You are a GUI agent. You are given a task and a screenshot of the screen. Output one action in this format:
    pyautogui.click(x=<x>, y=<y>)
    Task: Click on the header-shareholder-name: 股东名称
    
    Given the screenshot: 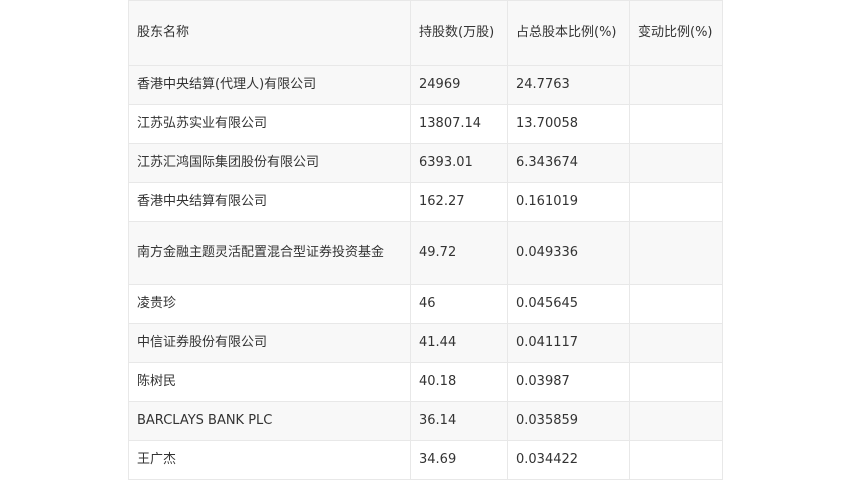 What is the action you would take?
    pyautogui.click(x=269, y=33)
    